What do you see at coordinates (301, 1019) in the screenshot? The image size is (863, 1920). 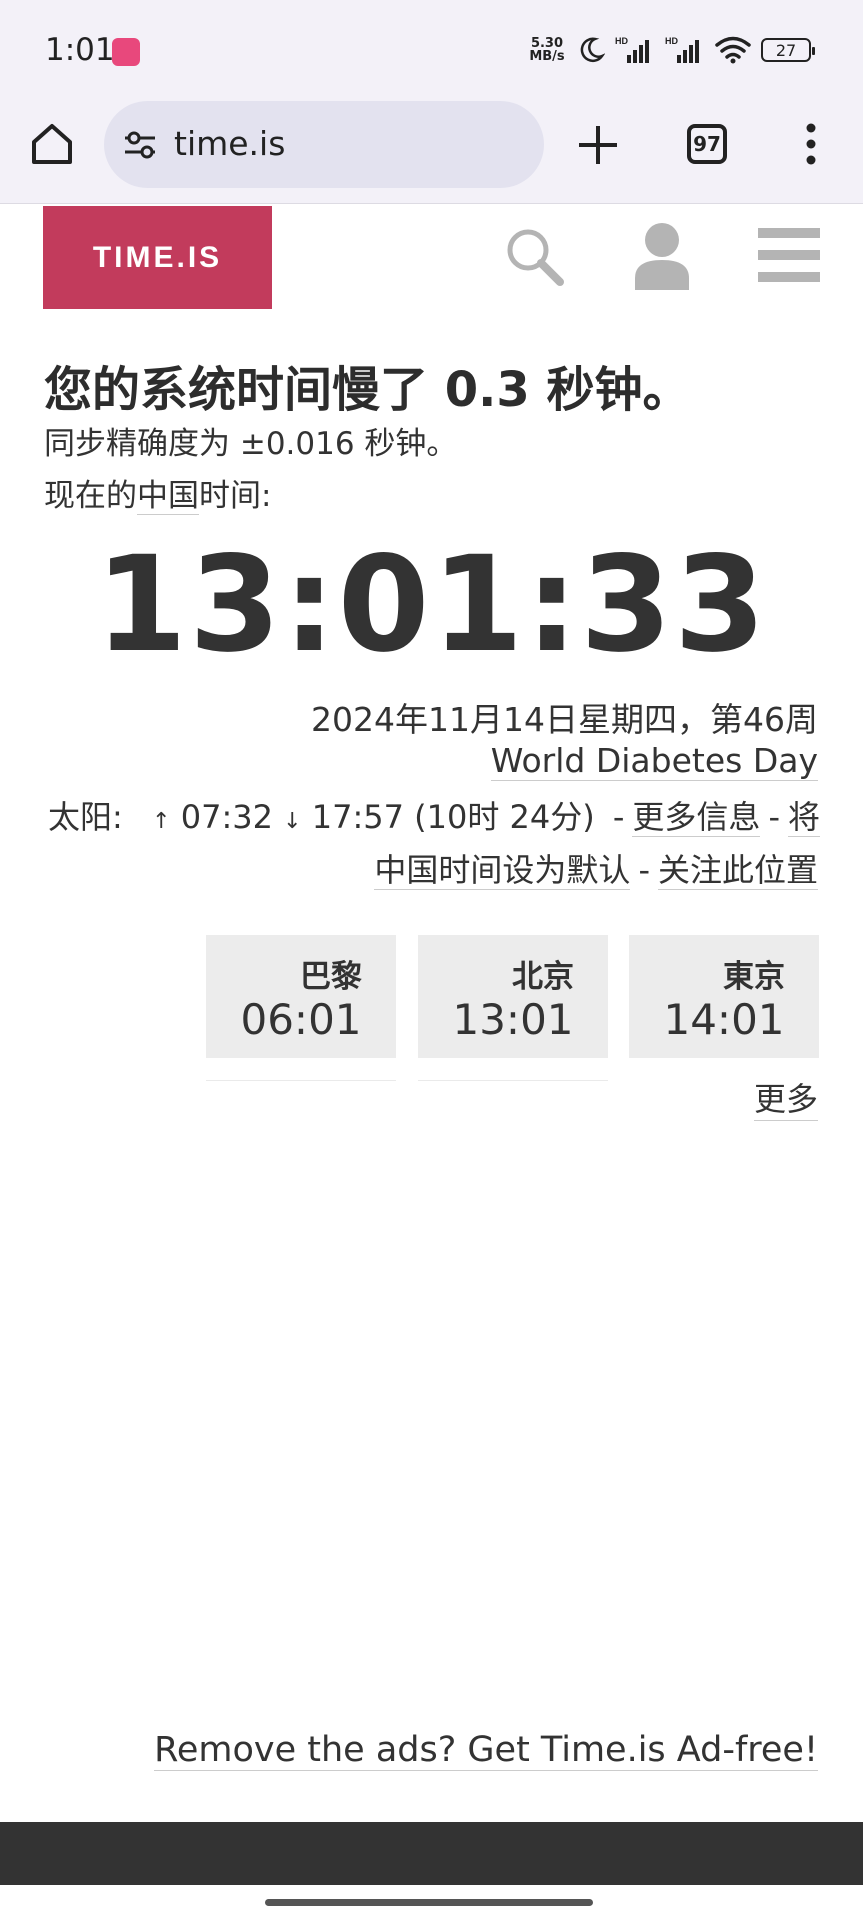 I see `city-time: 06:01` at bounding box center [301, 1019].